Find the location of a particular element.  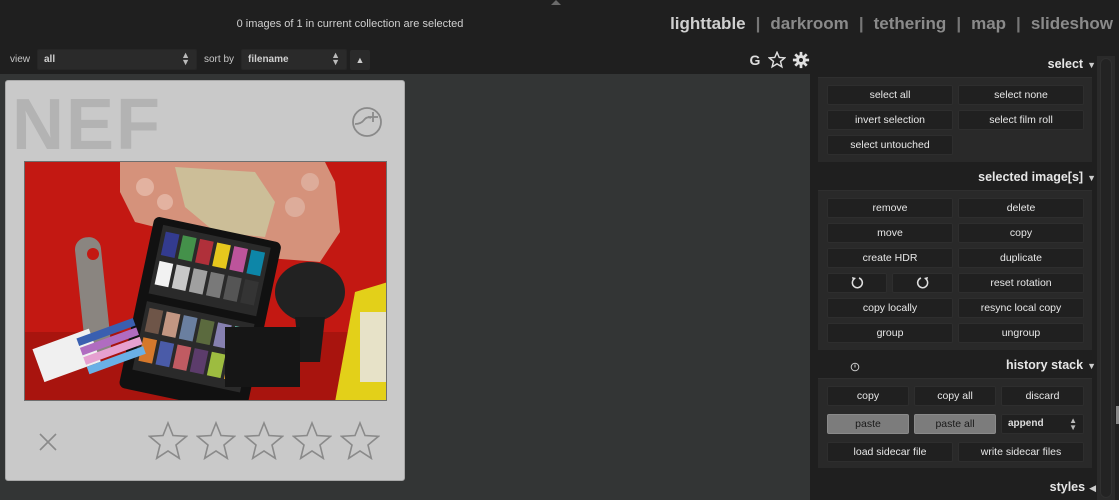

top-panel-toggle-icon is located at coordinates (556, 2).